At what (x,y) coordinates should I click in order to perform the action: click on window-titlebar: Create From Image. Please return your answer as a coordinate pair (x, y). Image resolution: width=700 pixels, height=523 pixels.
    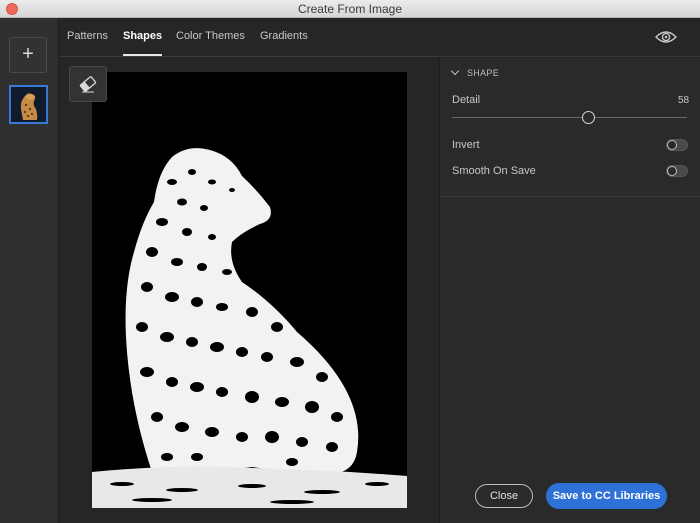
    Looking at the image, I should click on (350, 9).